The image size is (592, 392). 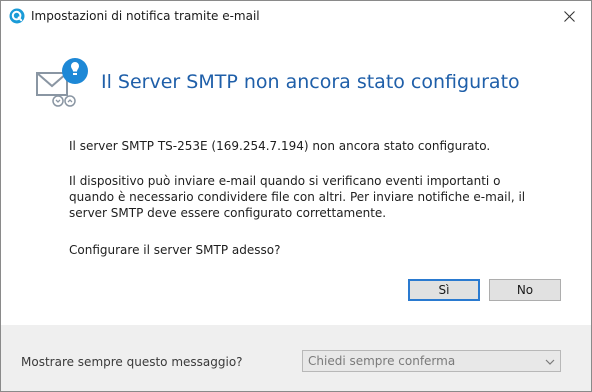 What do you see at coordinates (550, 361) in the screenshot?
I see `chevron-down-icon` at bounding box center [550, 361].